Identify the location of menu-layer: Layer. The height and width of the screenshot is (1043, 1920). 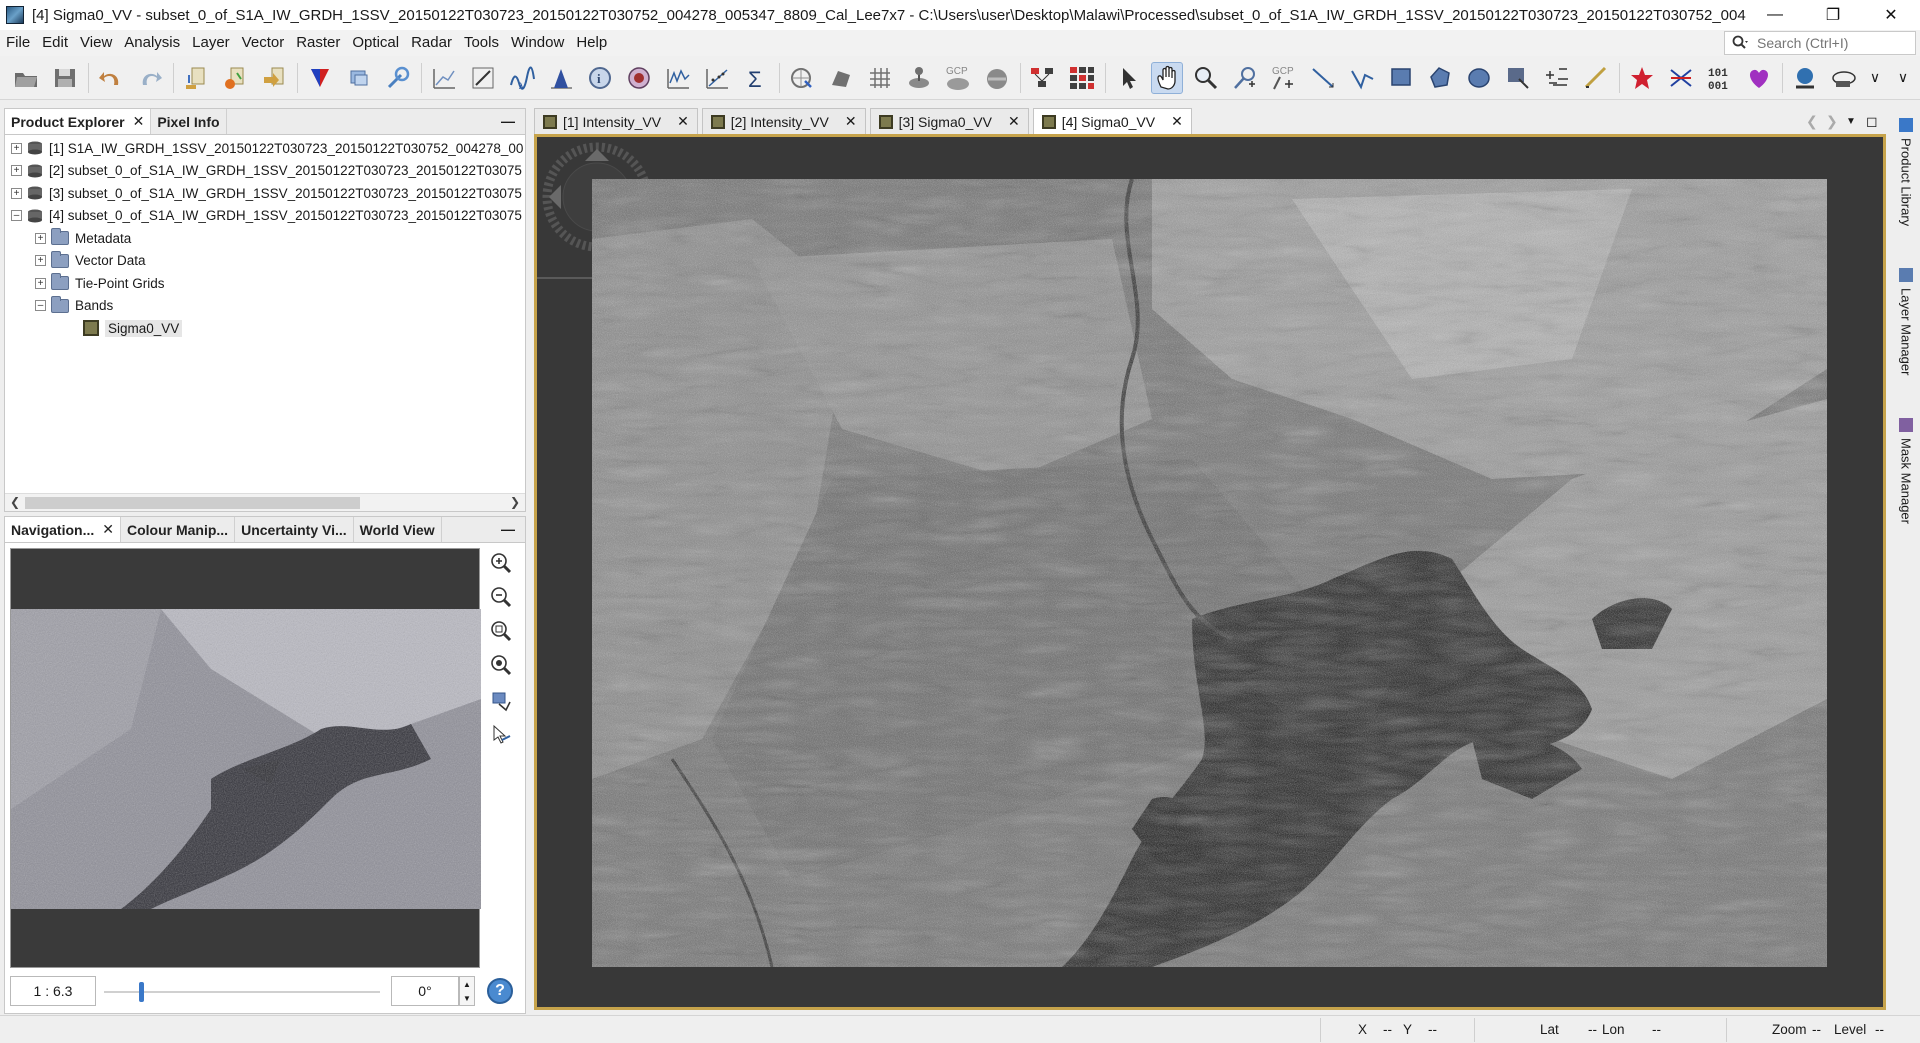
(211, 43).